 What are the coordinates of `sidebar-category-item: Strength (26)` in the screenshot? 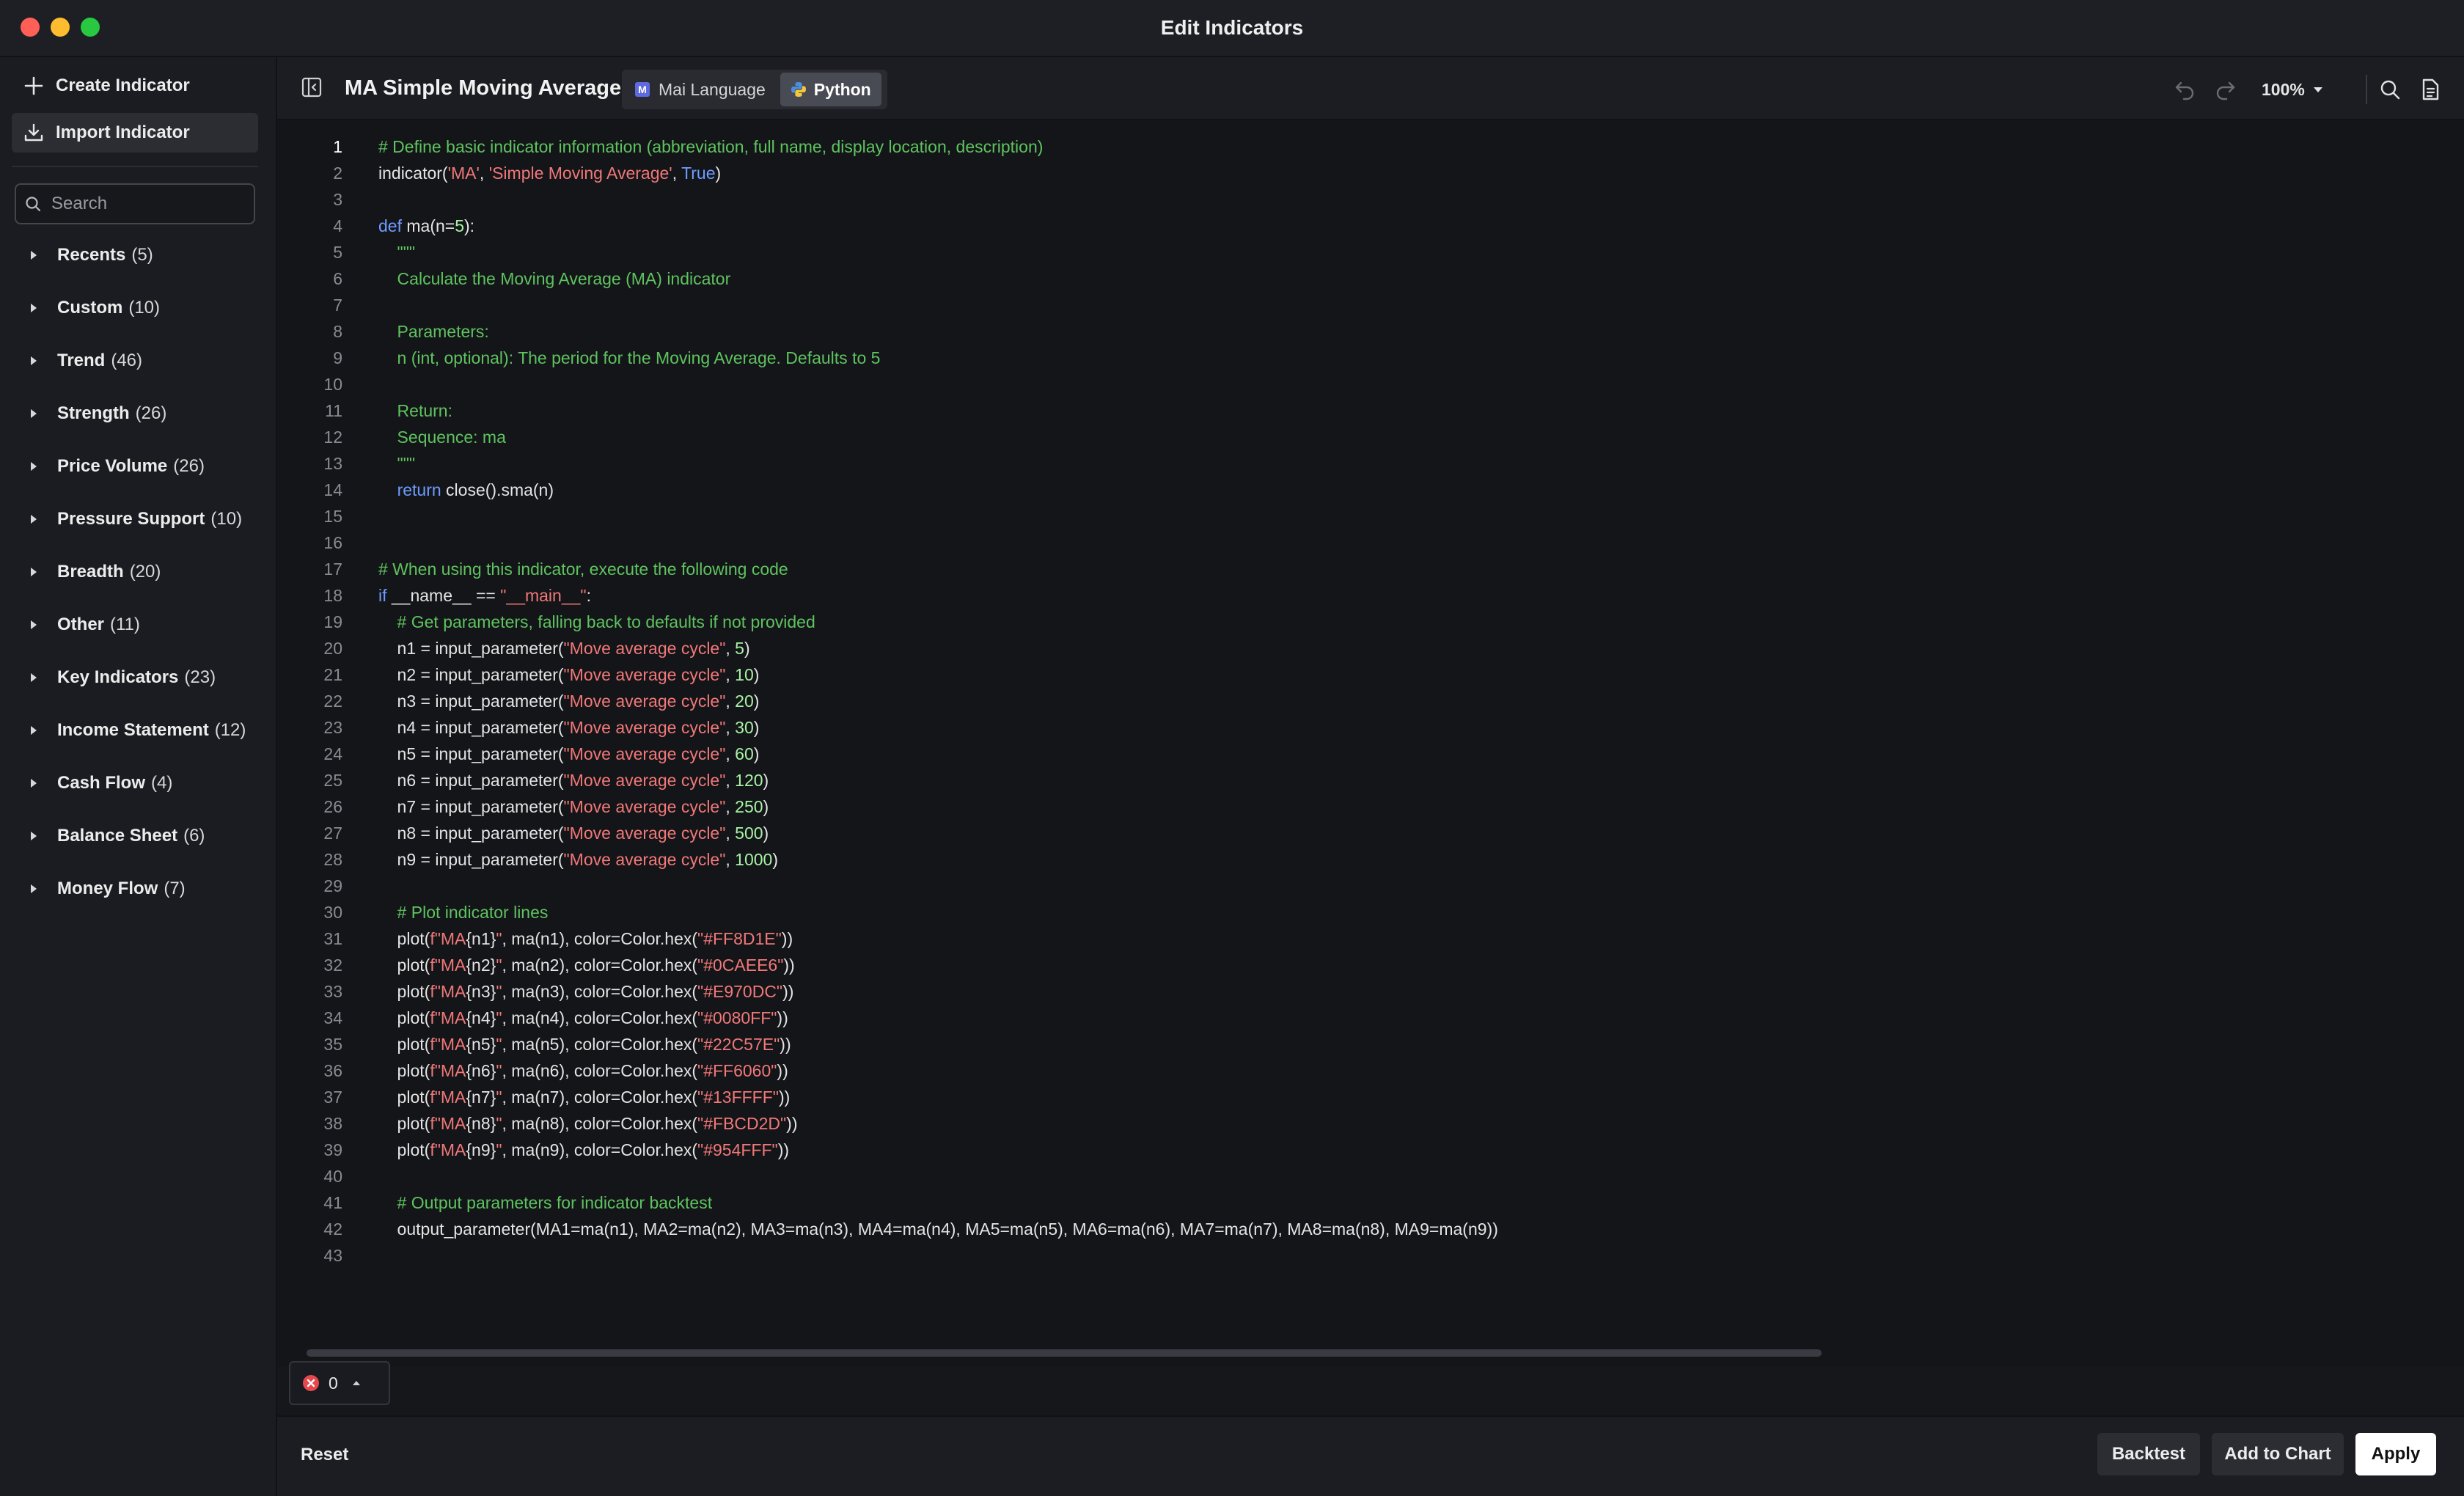 It's located at (138, 413).